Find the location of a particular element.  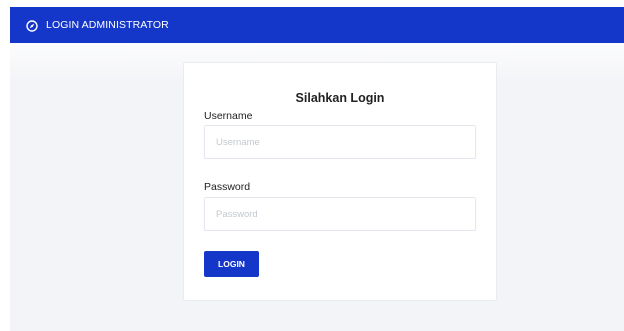

compass-icon is located at coordinates (32, 25).